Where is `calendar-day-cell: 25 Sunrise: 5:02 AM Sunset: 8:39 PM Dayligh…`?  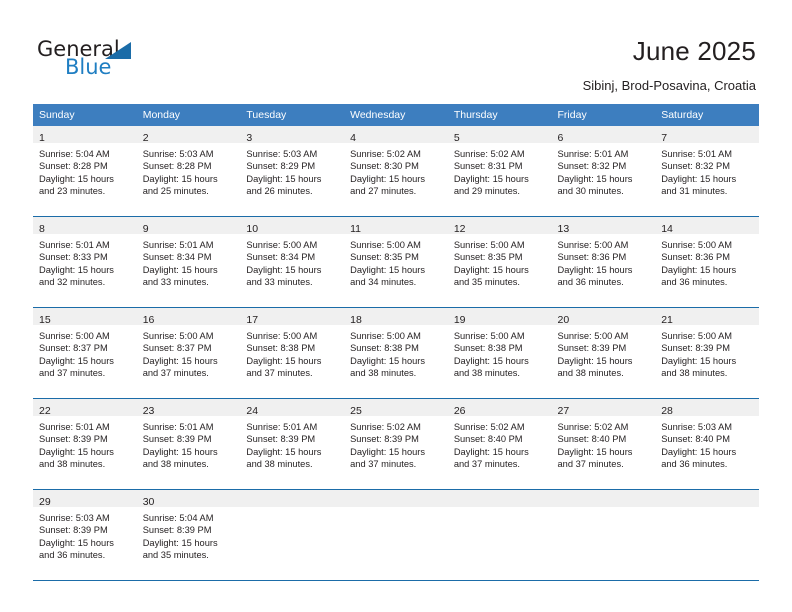 calendar-day-cell: 25 Sunrise: 5:02 AM Sunset: 8:39 PM Dayligh… is located at coordinates (396, 444).